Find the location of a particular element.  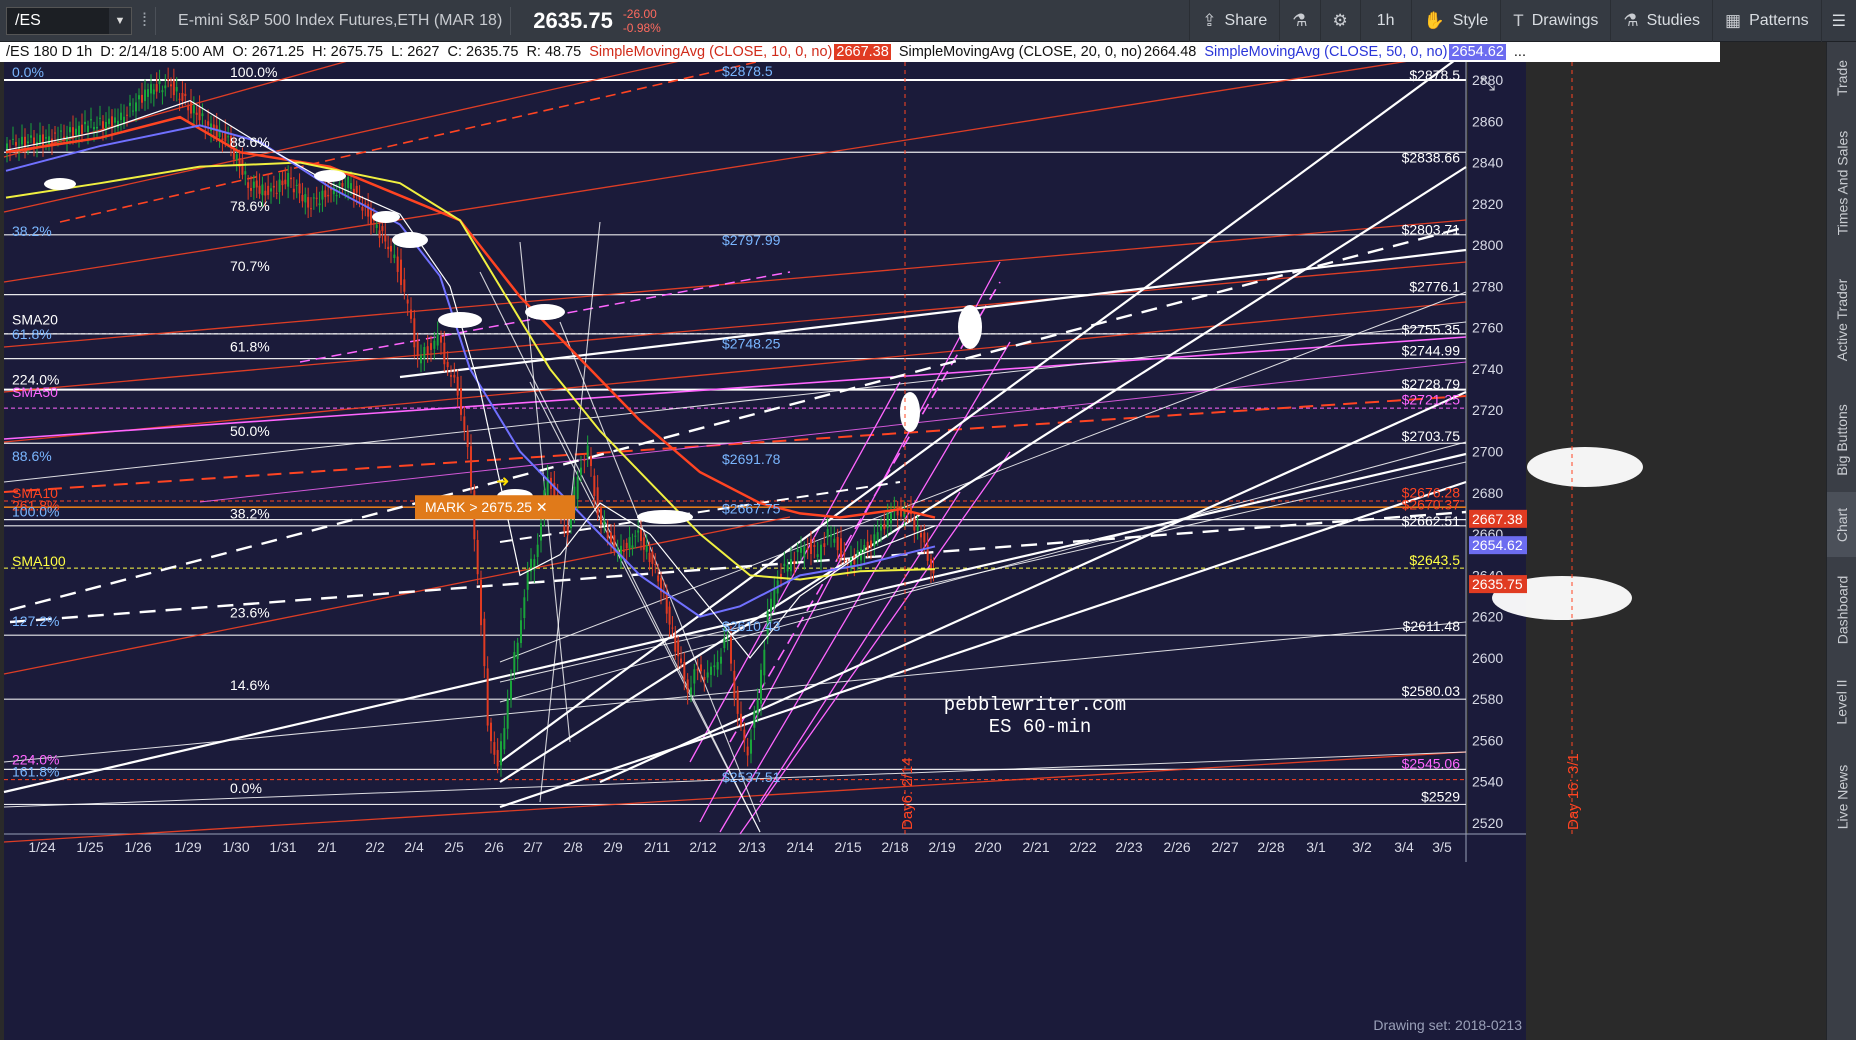

y-tick-label: 2840 is located at coordinates (1487, 163).